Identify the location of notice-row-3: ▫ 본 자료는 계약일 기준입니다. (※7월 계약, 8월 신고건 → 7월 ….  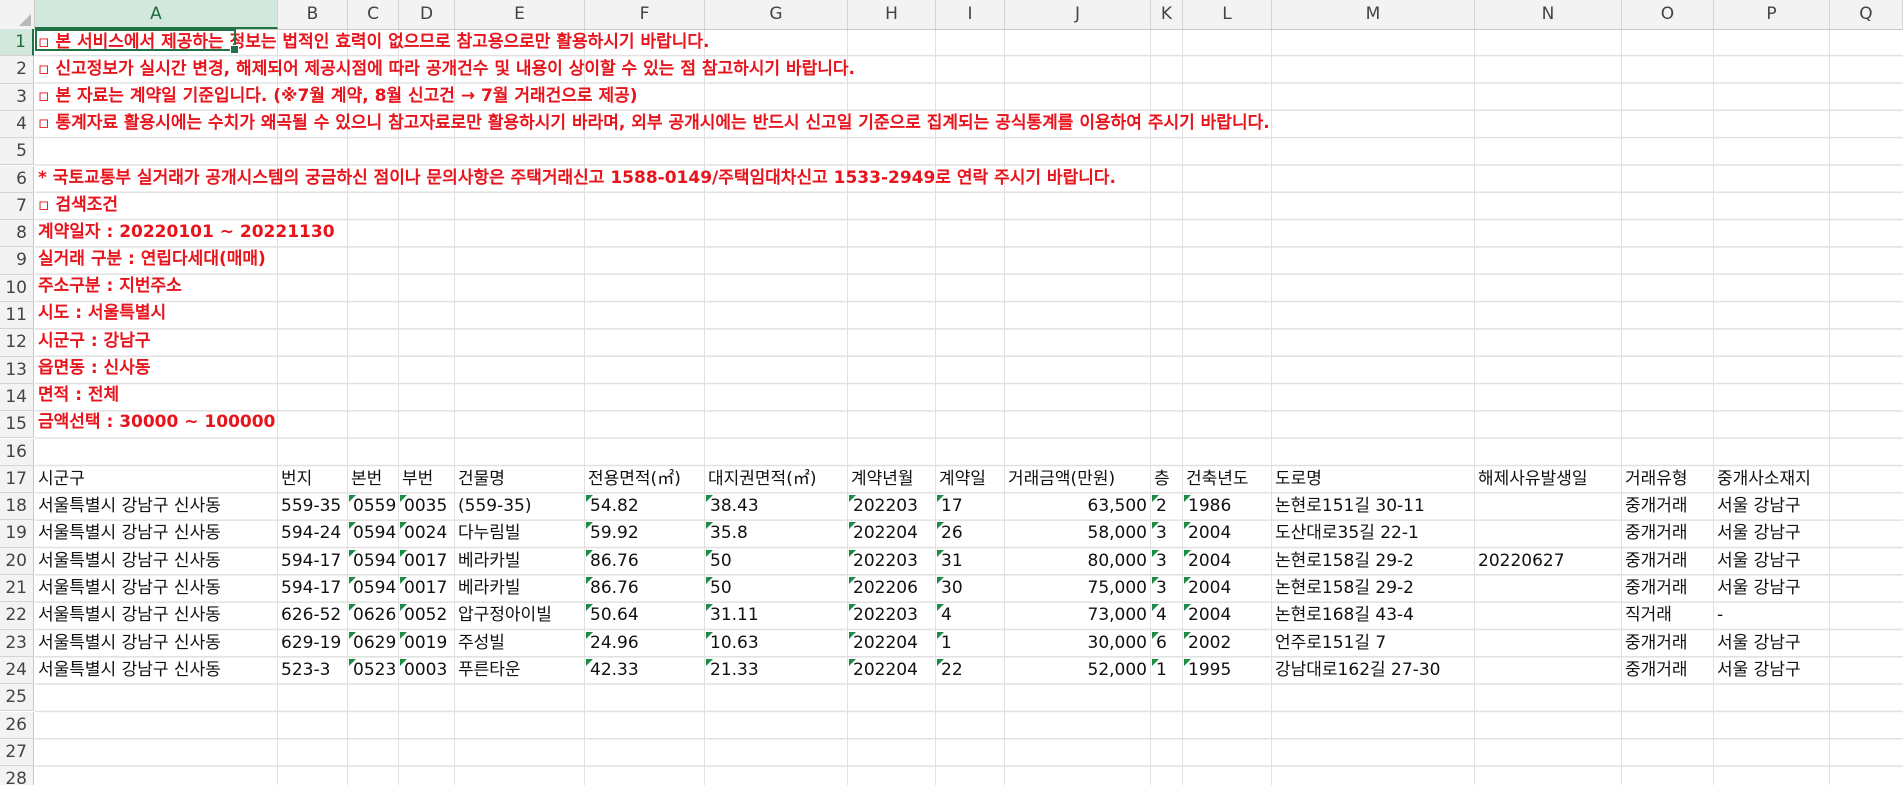
(336, 96).